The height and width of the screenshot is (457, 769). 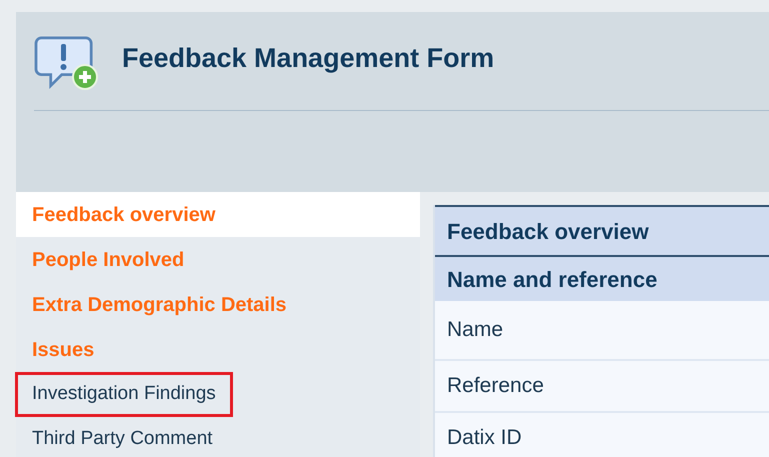 I want to click on field-label: Name, so click(x=602, y=331).